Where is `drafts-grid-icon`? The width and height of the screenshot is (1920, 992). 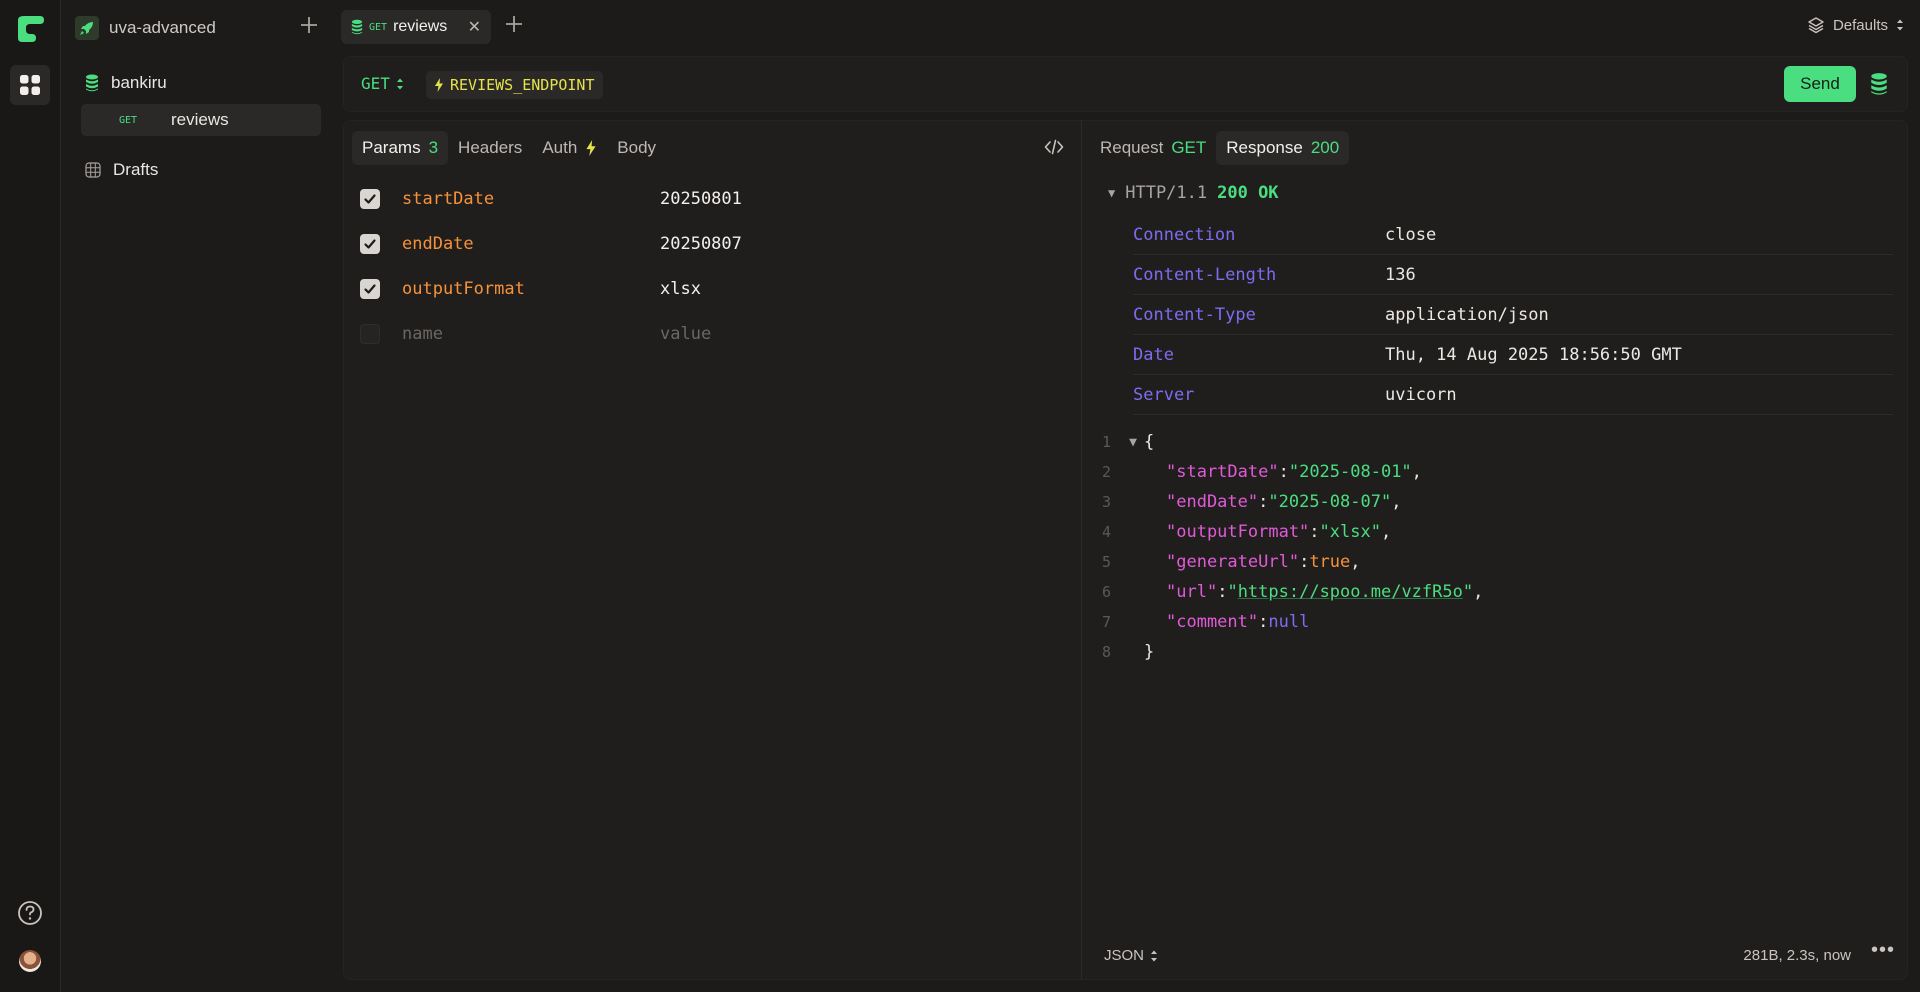 drafts-grid-icon is located at coordinates (93, 170).